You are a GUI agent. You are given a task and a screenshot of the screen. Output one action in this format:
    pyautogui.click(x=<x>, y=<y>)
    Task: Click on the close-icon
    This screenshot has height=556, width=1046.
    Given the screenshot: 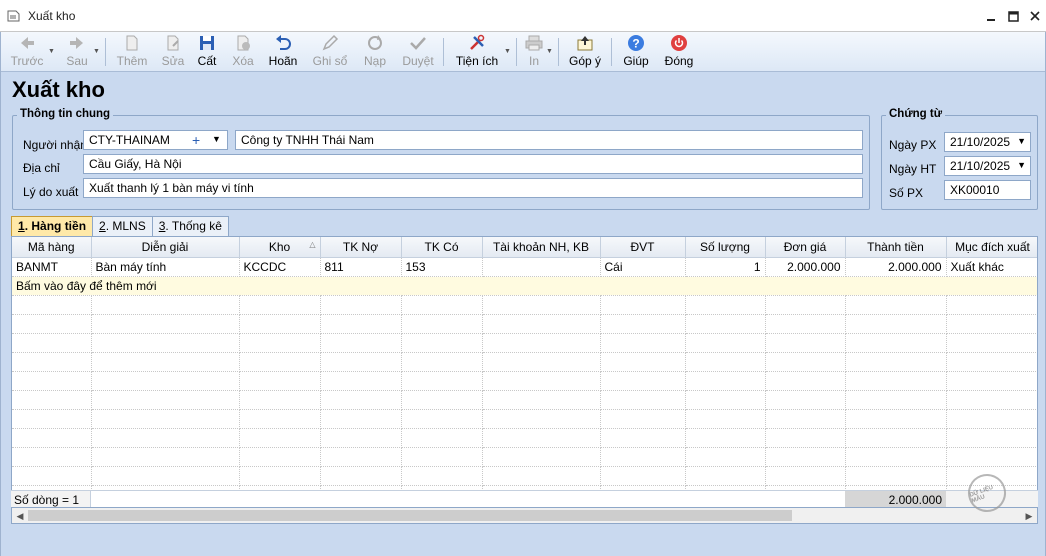 What is the action you would take?
    pyautogui.click(x=1035, y=16)
    